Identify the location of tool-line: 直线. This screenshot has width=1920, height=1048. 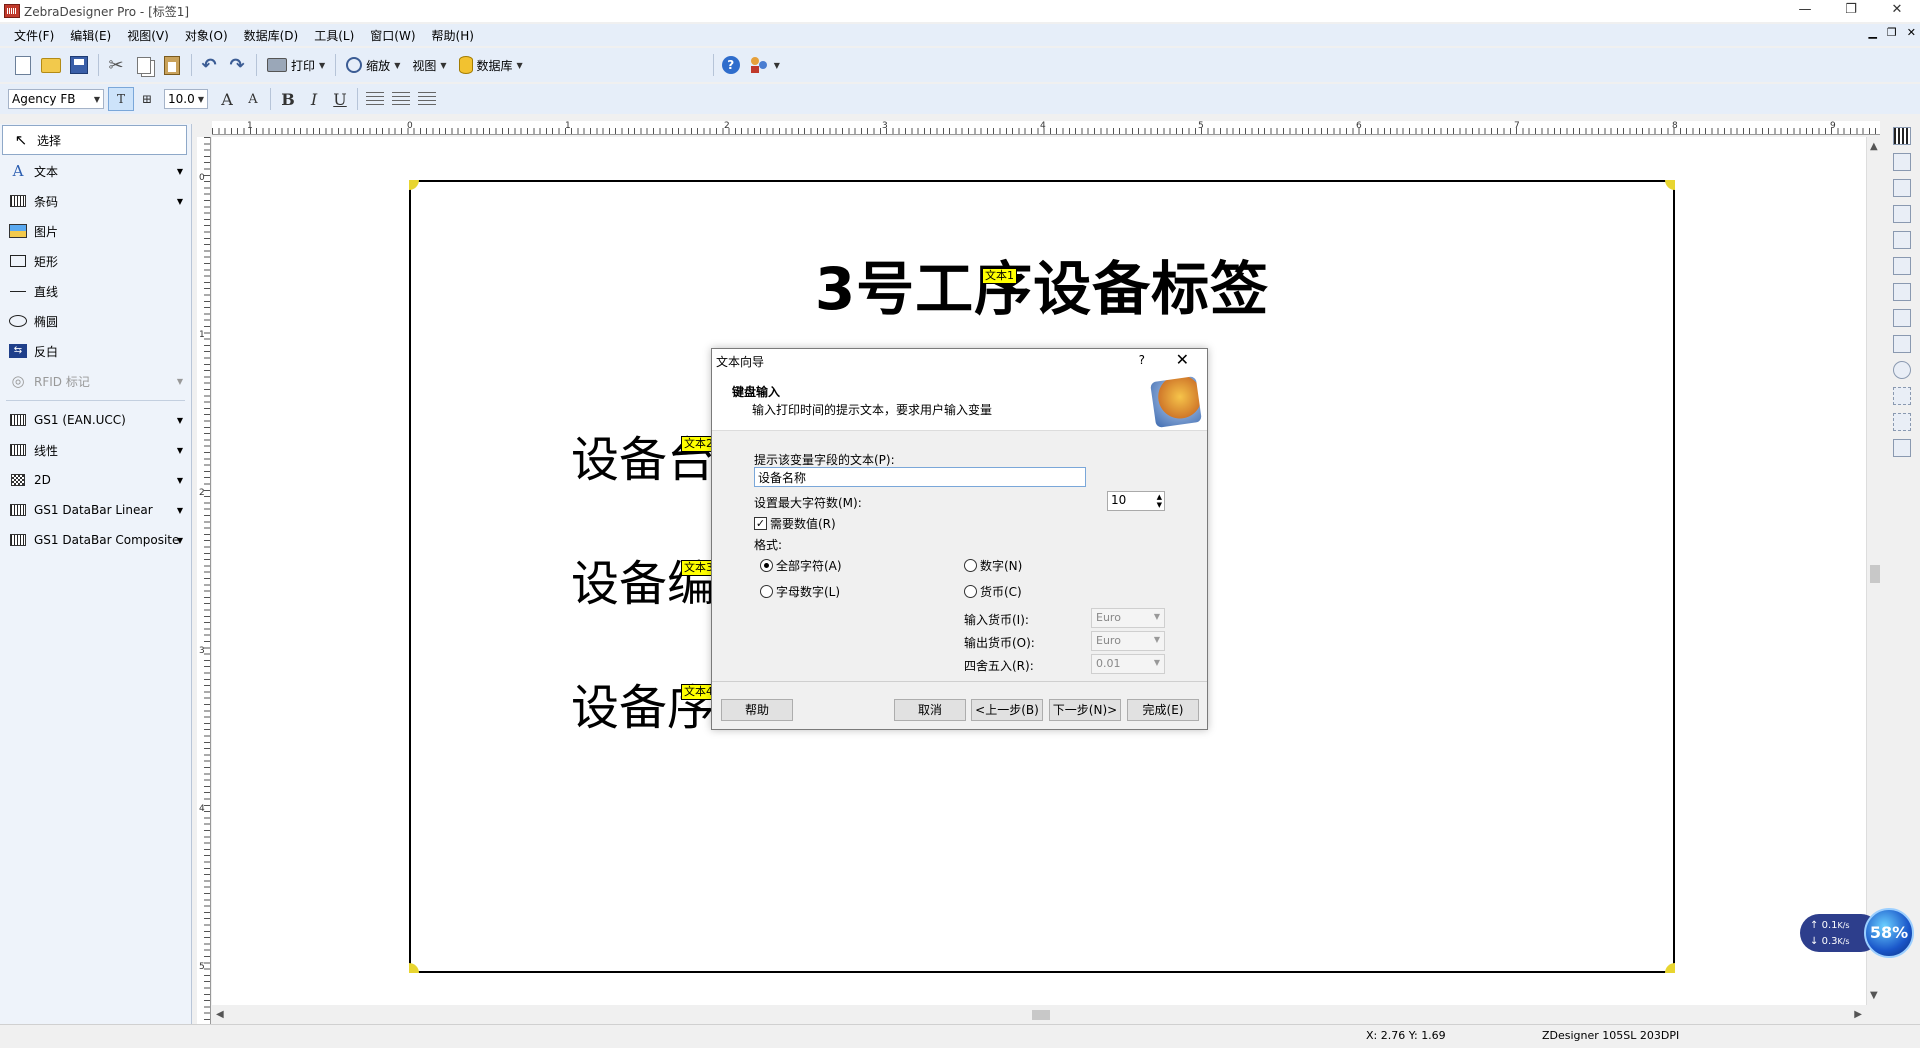
(95, 291).